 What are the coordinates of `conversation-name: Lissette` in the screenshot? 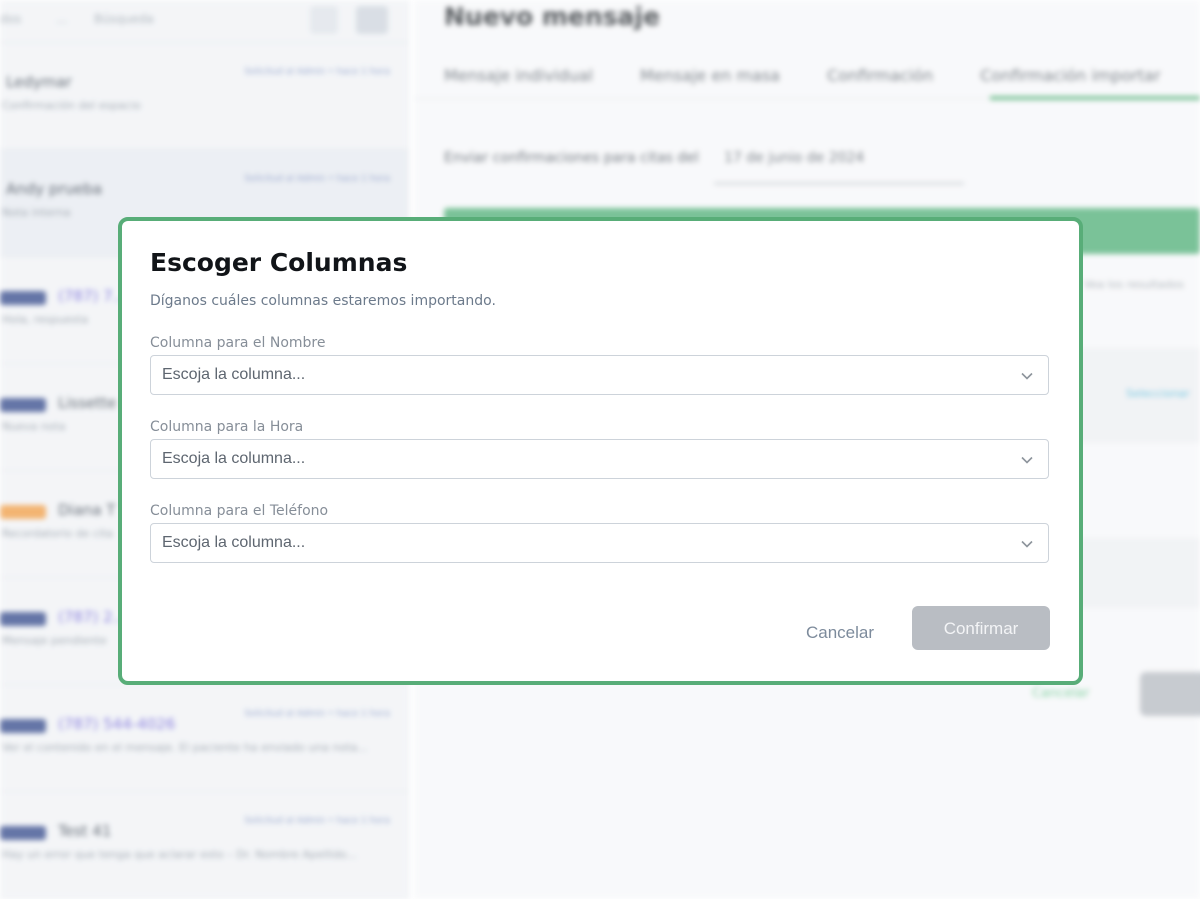 It's located at (87, 403).